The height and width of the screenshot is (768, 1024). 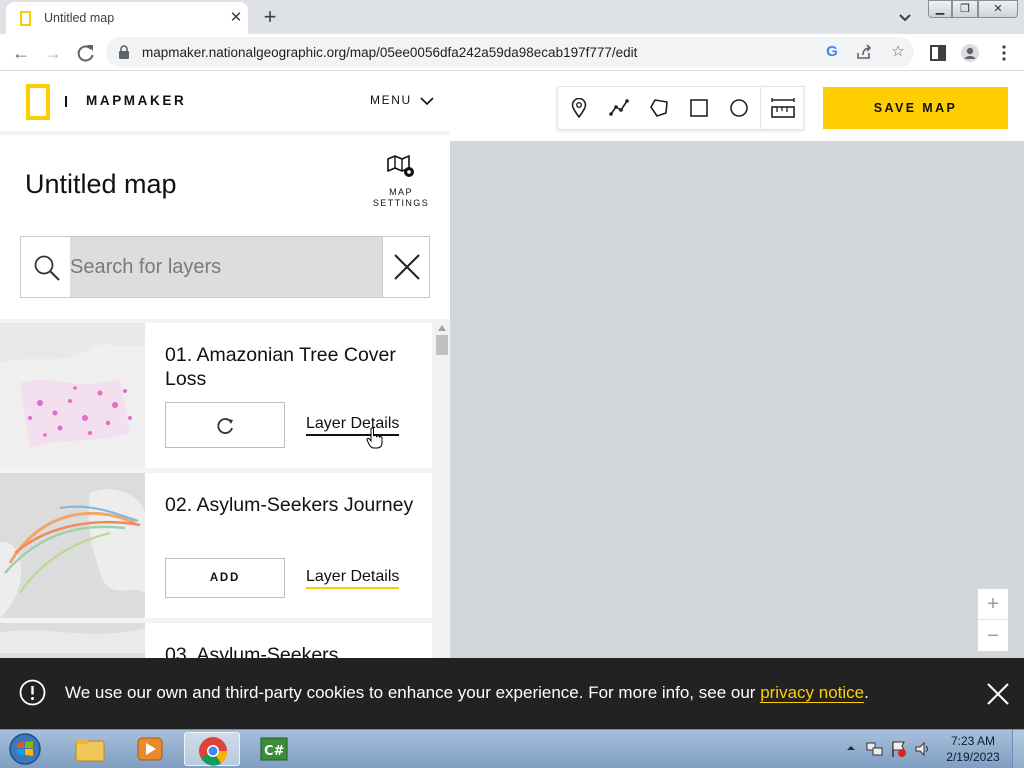 What do you see at coordinates (124, 52) in the screenshot?
I see `lock-icon` at bounding box center [124, 52].